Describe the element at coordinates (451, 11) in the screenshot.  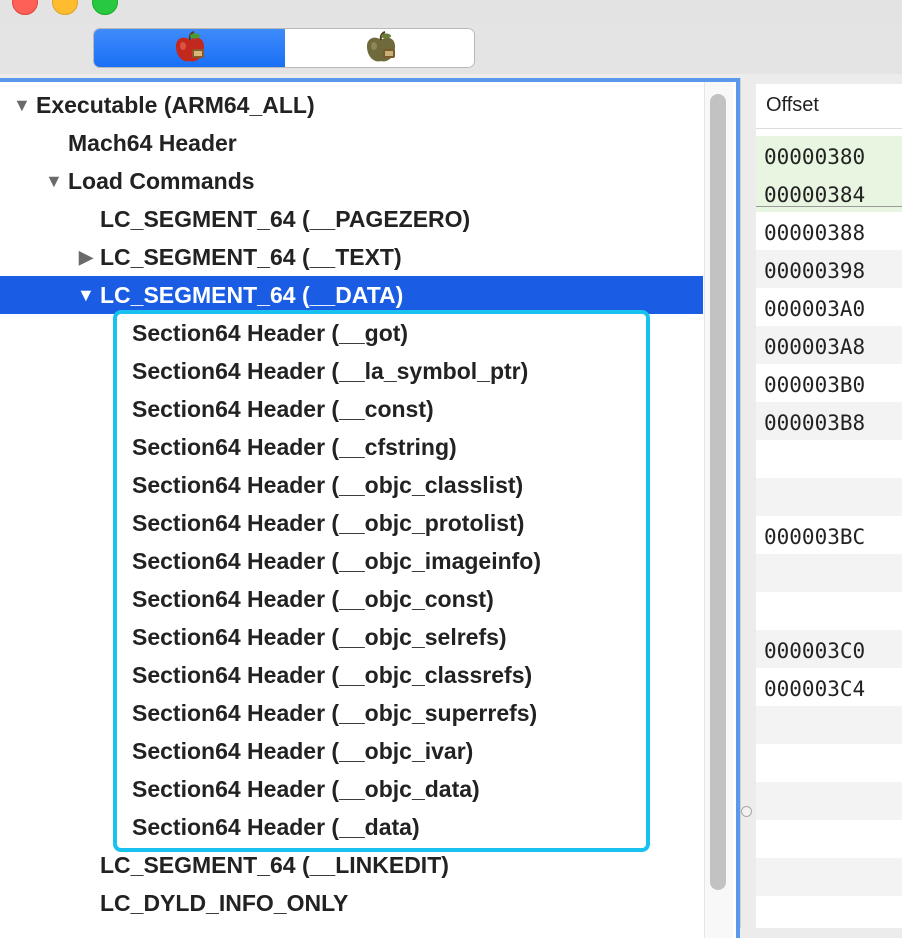
I see `title-bar` at that location.